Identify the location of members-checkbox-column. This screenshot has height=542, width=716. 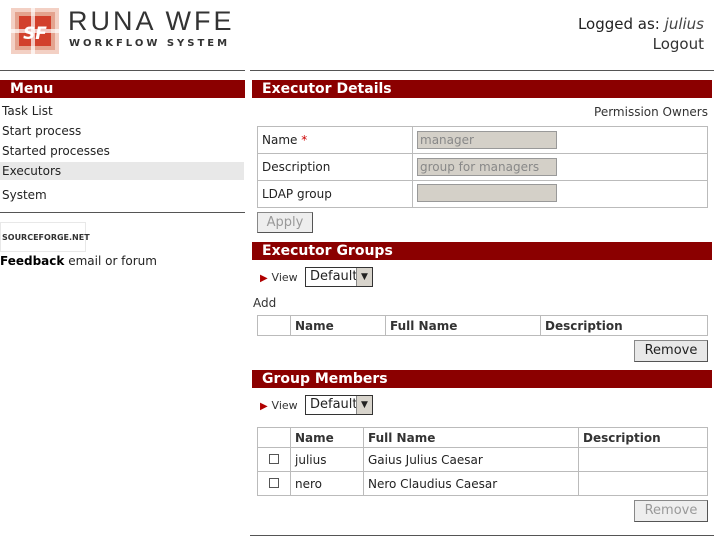
(274, 437).